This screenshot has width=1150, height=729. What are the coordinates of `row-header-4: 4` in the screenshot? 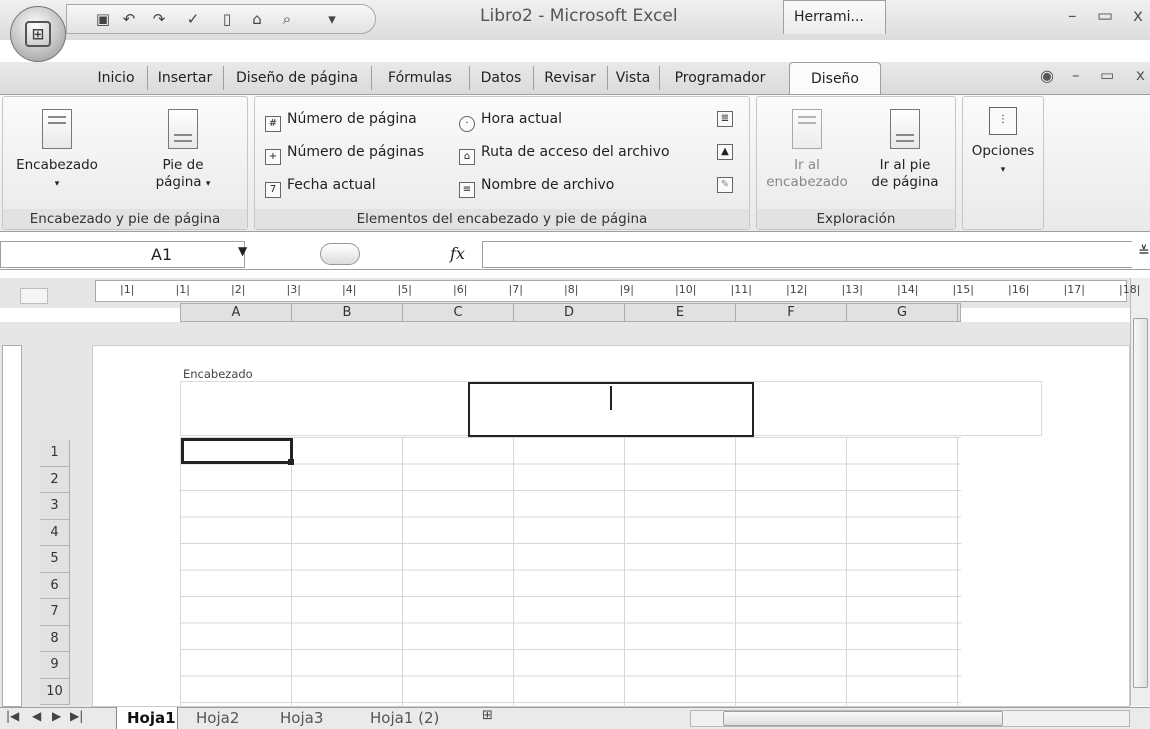 It's located at (55, 532).